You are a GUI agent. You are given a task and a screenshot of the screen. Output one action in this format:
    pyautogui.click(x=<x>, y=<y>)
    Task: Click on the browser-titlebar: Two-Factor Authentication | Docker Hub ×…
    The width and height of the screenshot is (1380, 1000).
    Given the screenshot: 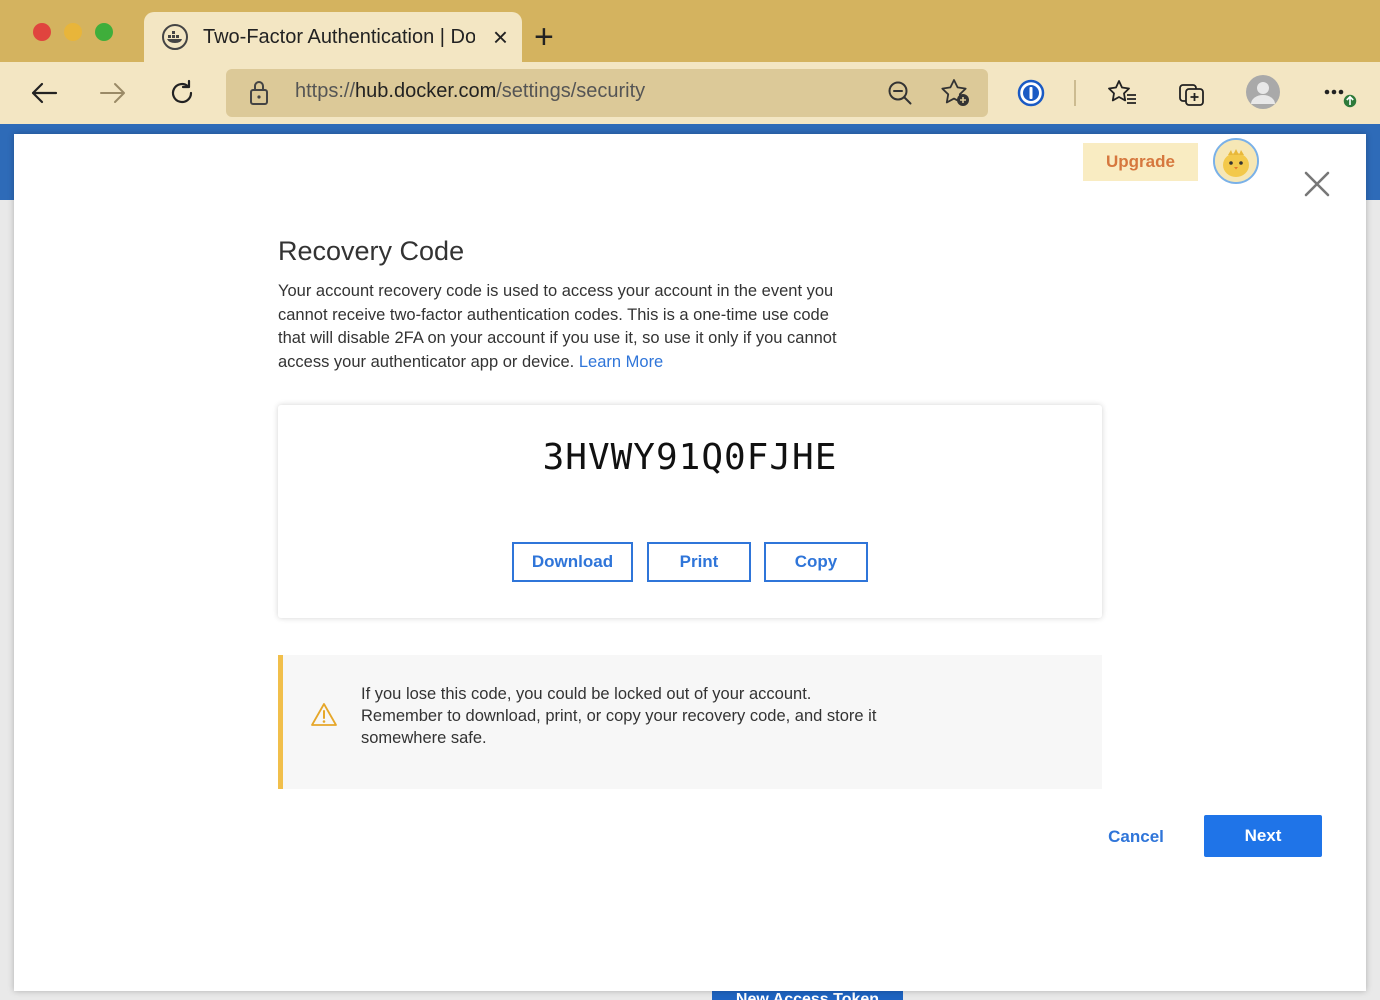 What is the action you would take?
    pyautogui.click(x=690, y=31)
    